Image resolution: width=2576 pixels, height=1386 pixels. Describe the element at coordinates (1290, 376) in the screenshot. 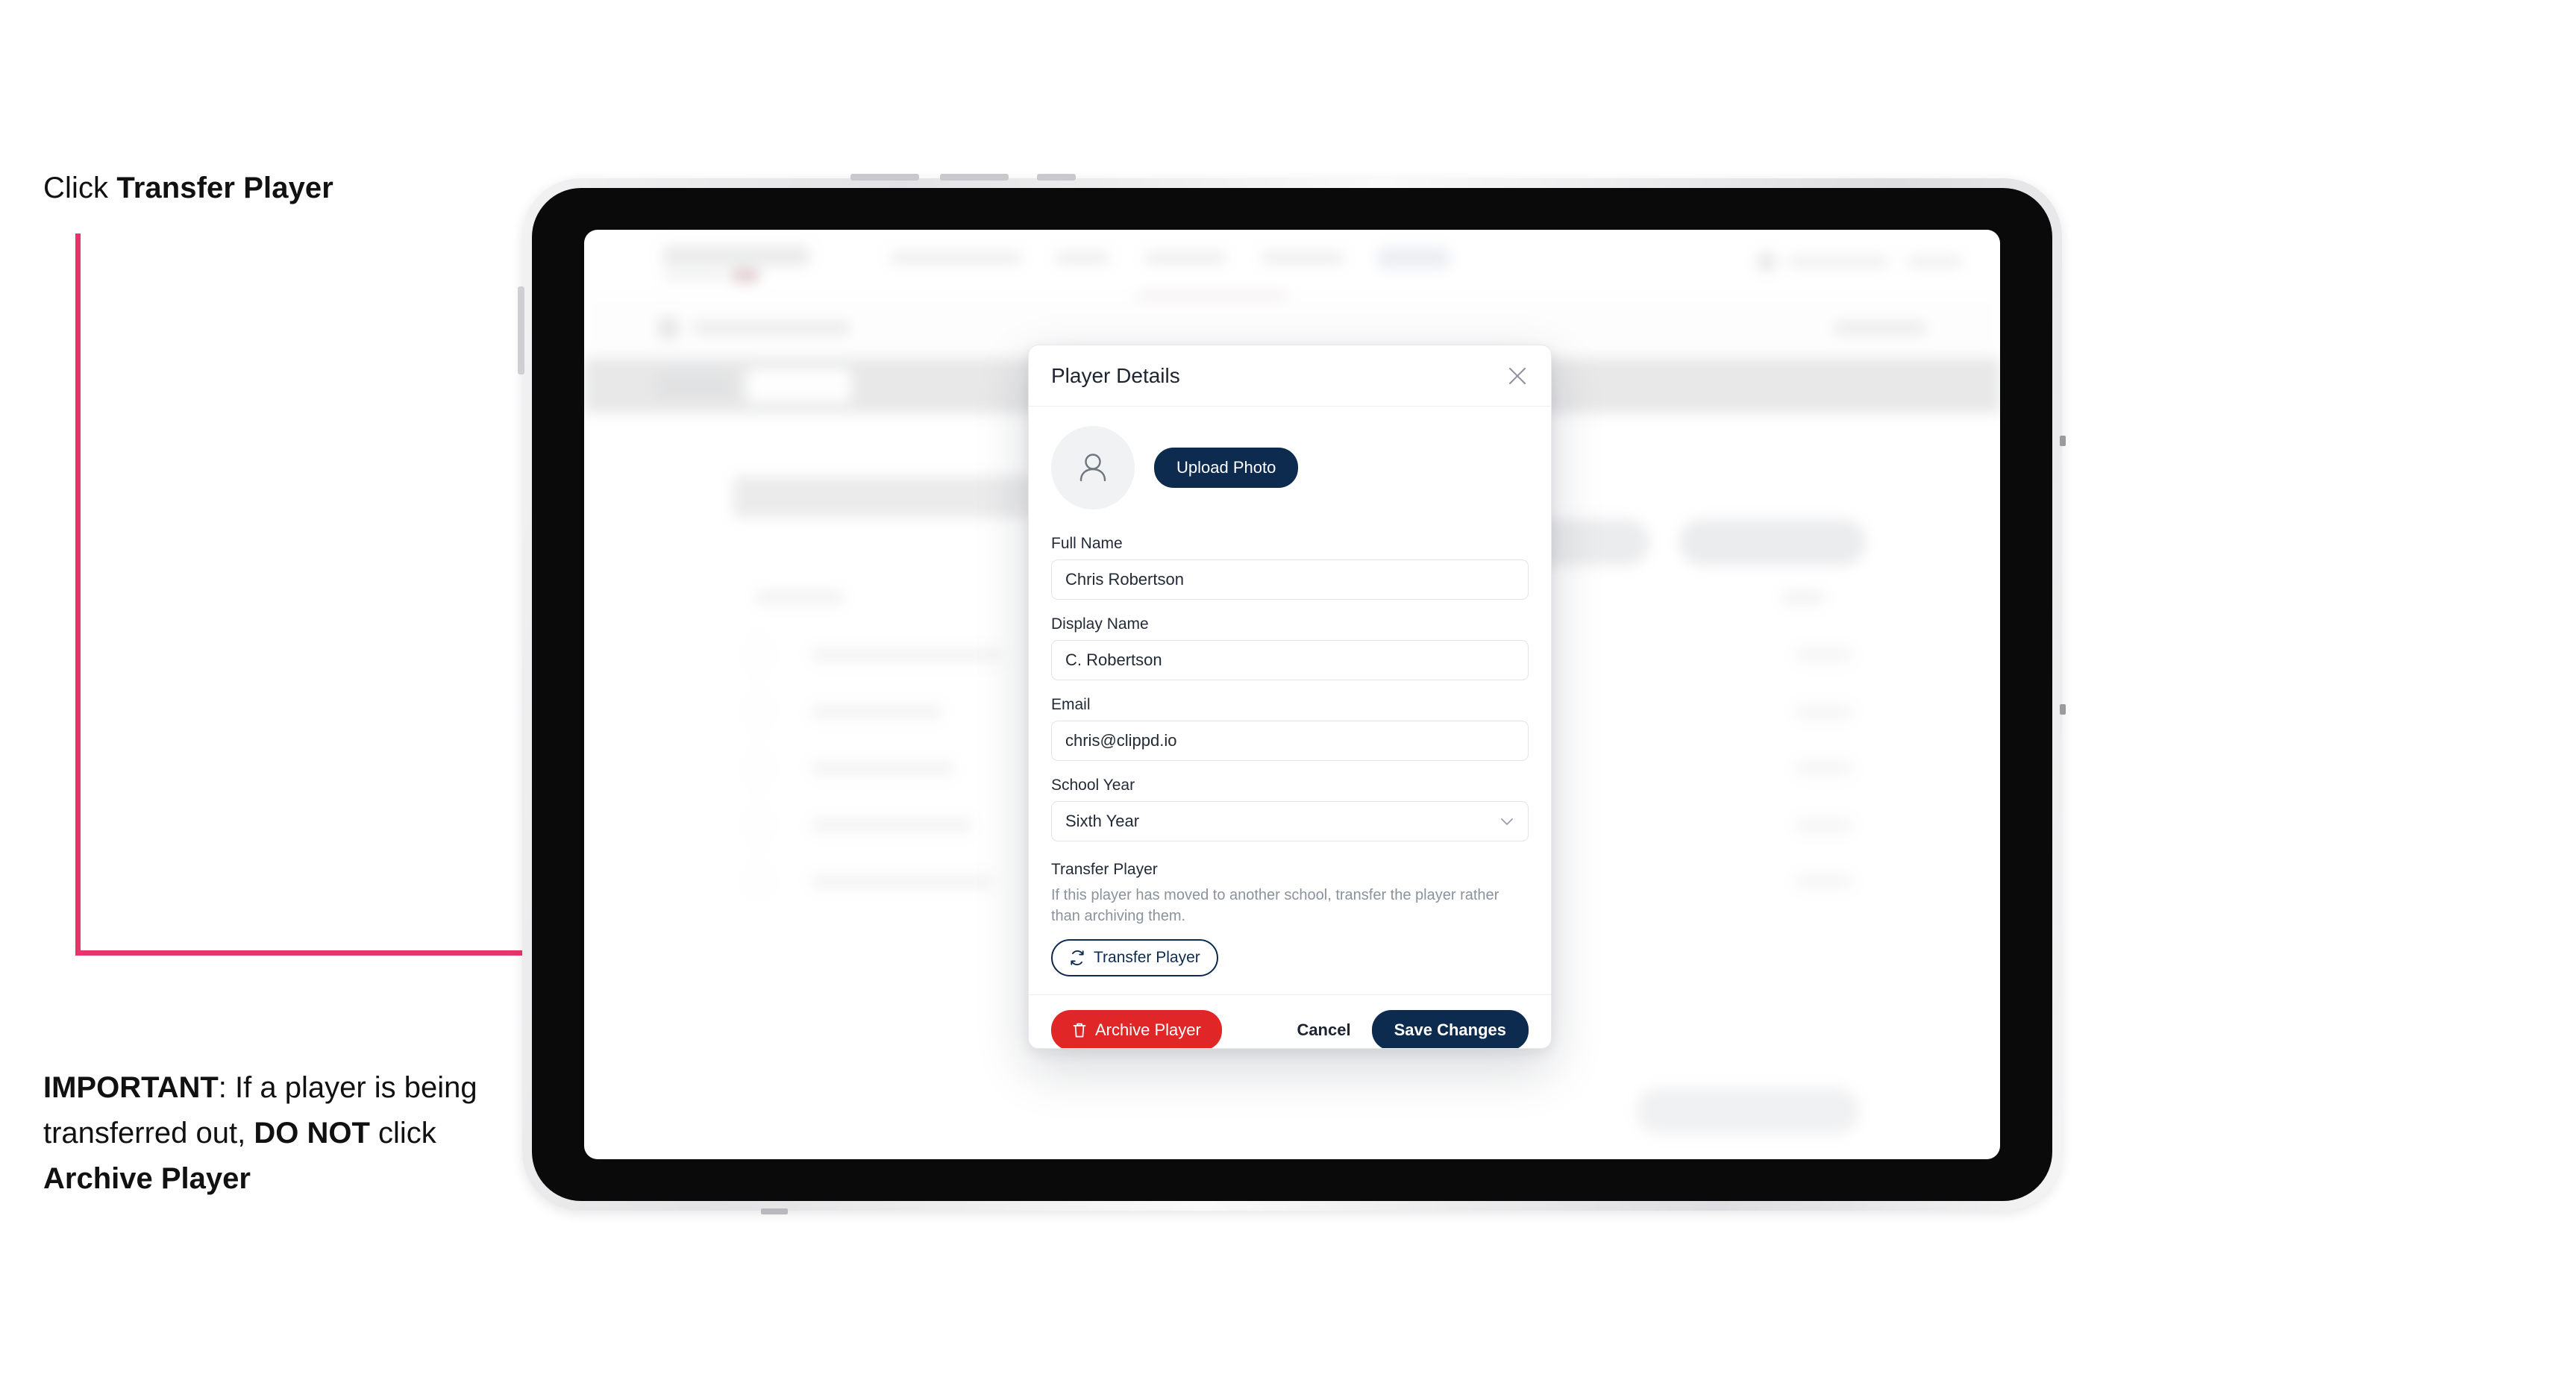

I see `modal-header: Player Details` at that location.